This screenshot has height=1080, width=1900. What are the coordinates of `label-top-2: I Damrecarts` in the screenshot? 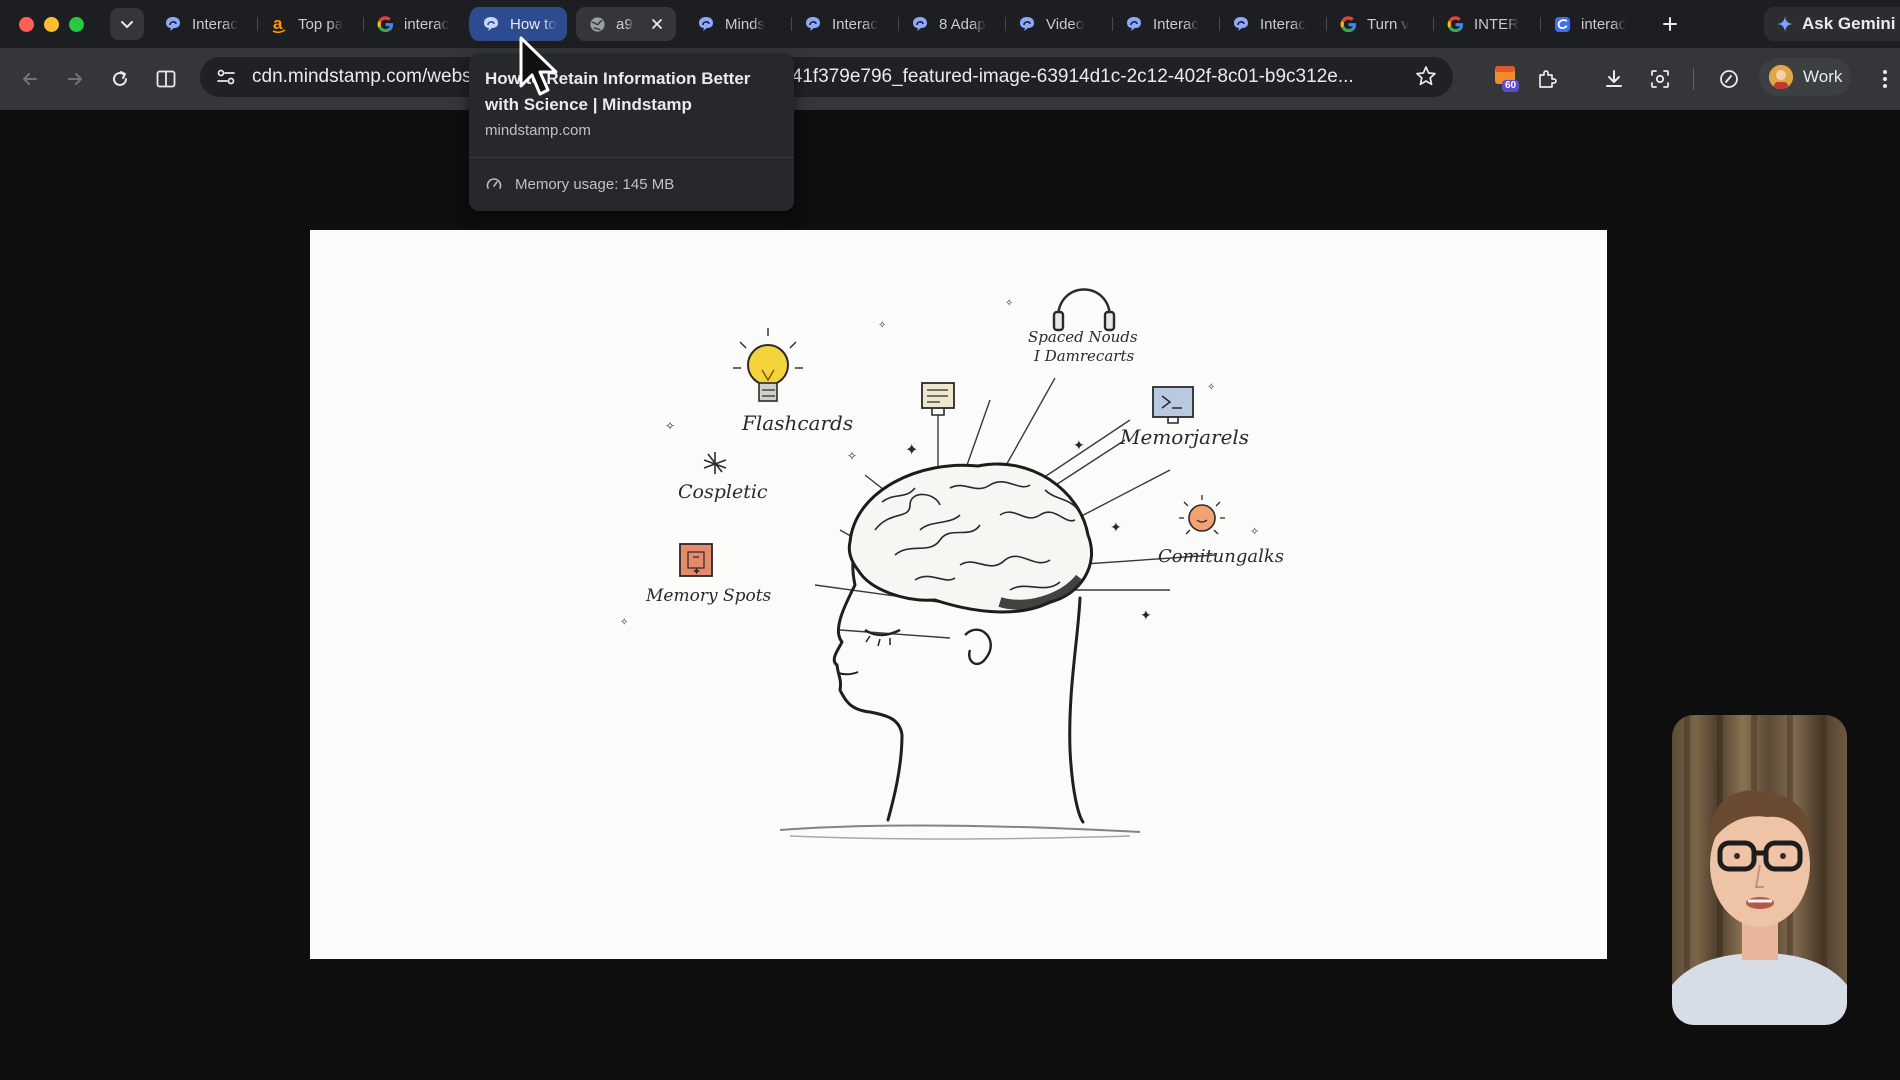 It's located at (1083, 356).